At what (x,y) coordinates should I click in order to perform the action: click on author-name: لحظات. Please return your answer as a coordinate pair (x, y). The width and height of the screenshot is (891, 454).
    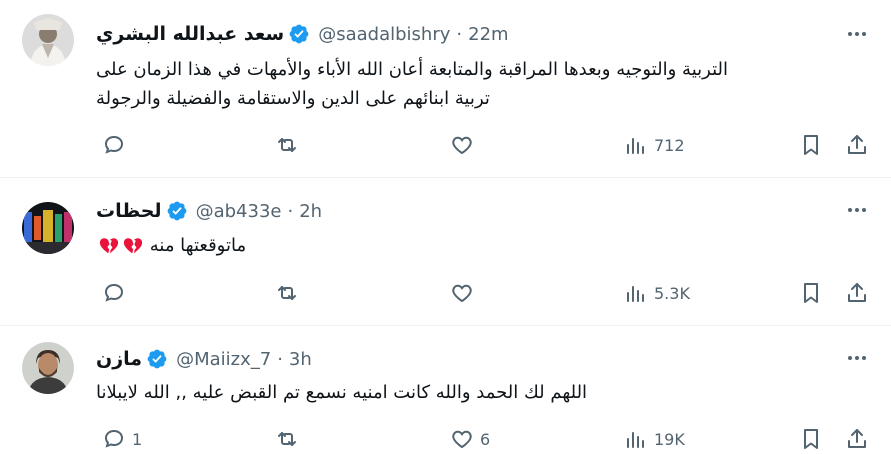
    Looking at the image, I should click on (129, 211).